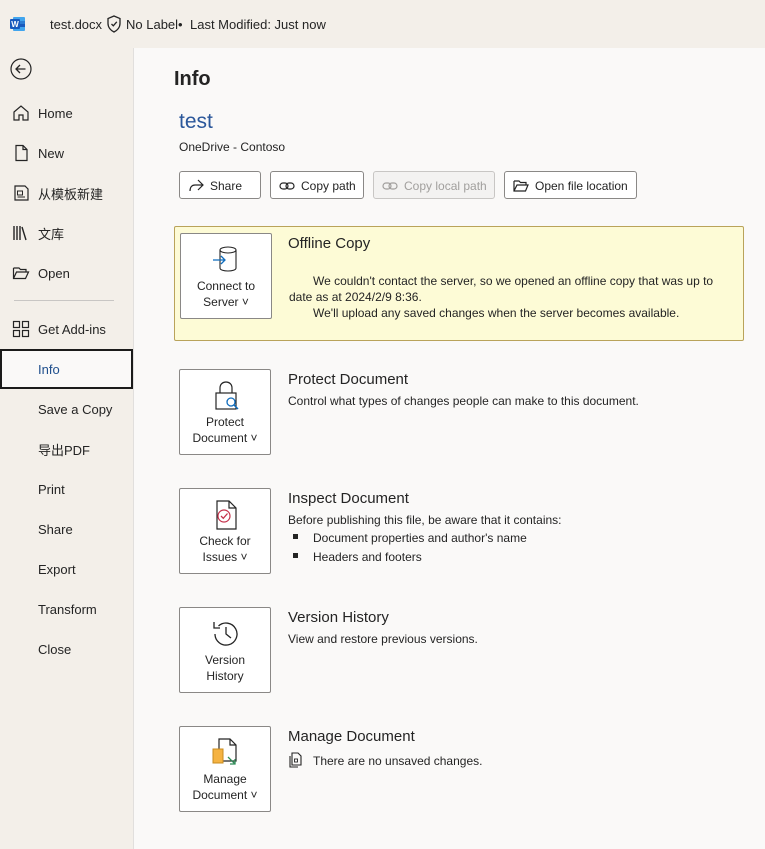 The width and height of the screenshot is (765, 849). I want to click on folder-open-icon, so click(21, 273).